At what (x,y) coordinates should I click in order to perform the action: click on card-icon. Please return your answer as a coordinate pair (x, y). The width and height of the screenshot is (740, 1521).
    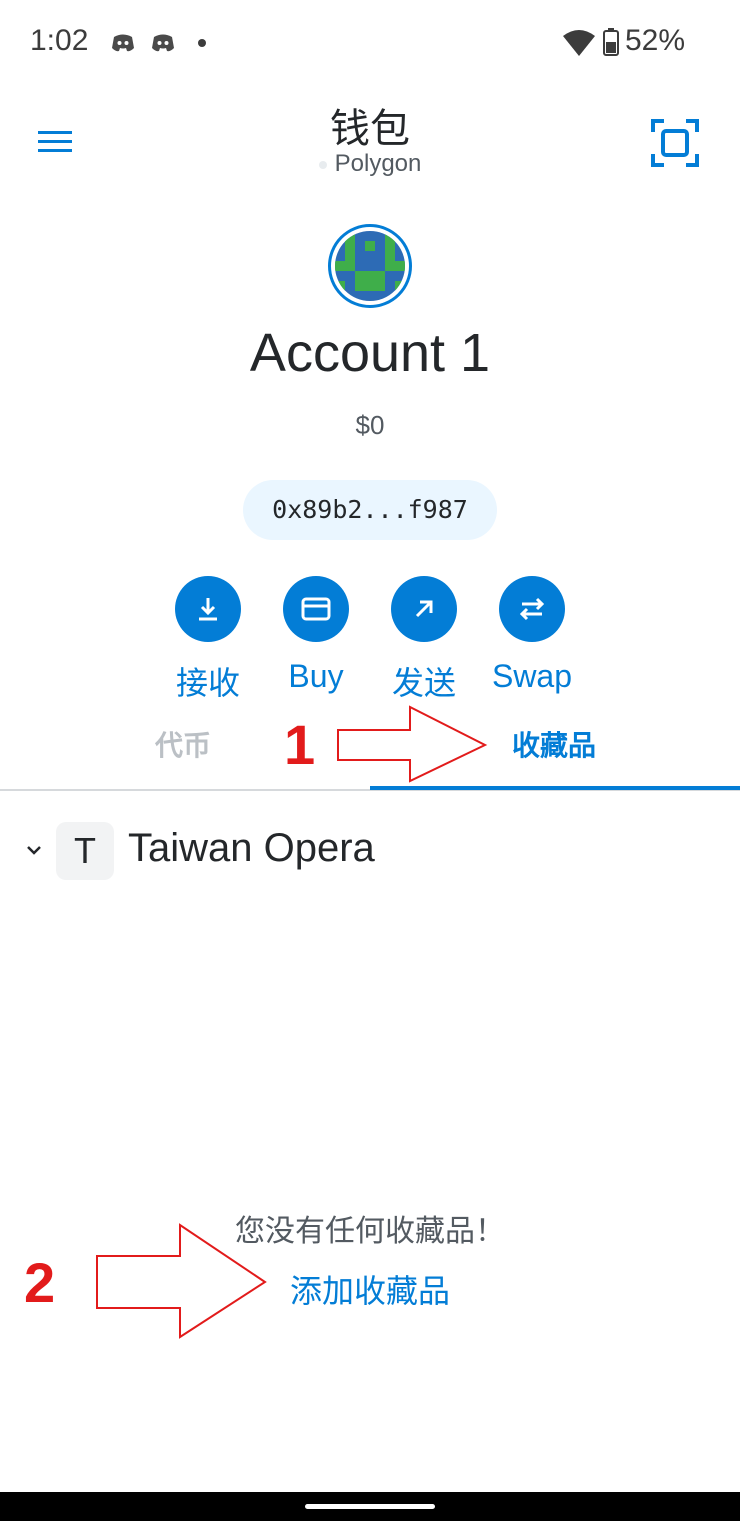
    Looking at the image, I should click on (316, 609).